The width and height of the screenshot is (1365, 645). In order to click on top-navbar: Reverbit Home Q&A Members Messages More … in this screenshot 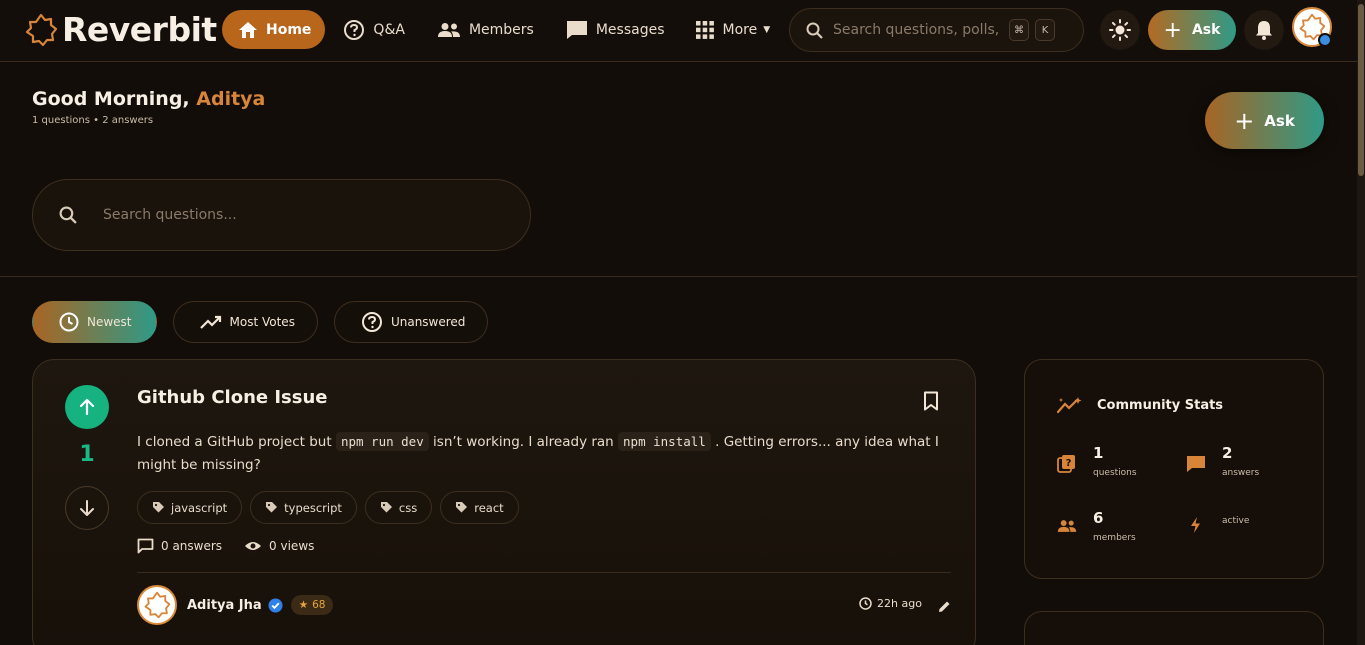, I will do `click(678, 31)`.